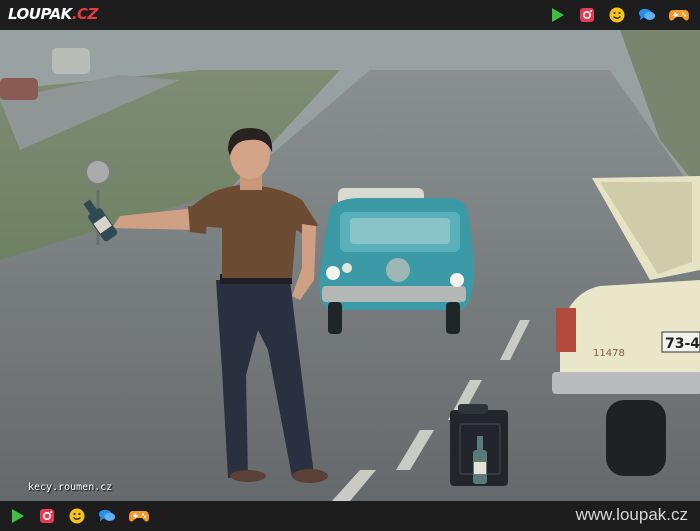  Describe the element at coordinates (85, 14) in the screenshot. I see `logo-tld: .CZ` at that location.